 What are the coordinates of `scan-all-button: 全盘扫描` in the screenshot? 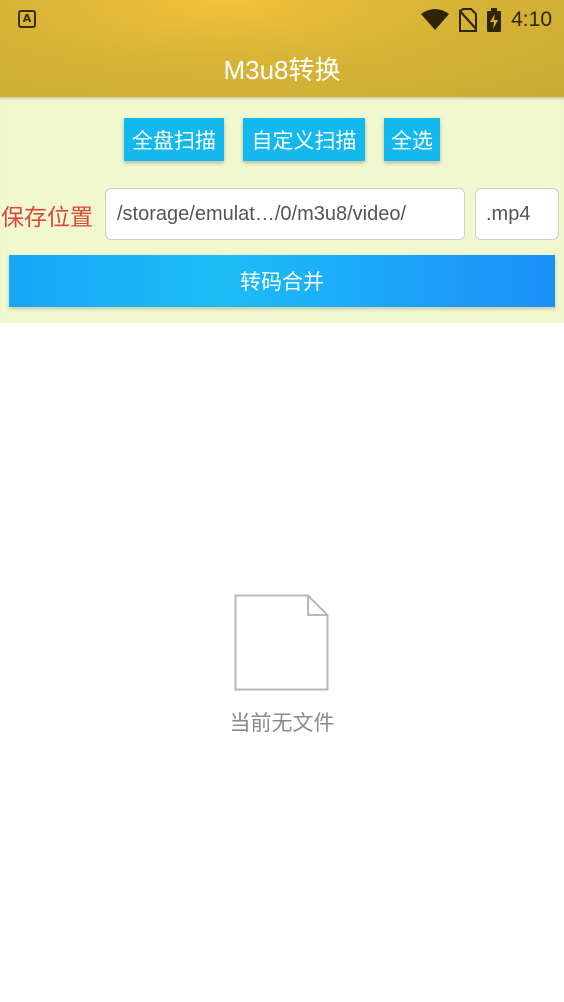 It's located at (174, 139).